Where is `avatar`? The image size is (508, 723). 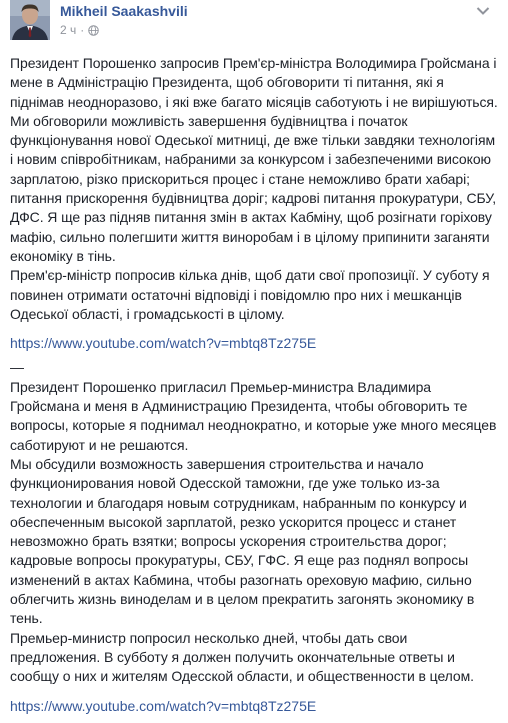 avatar is located at coordinates (30, 20).